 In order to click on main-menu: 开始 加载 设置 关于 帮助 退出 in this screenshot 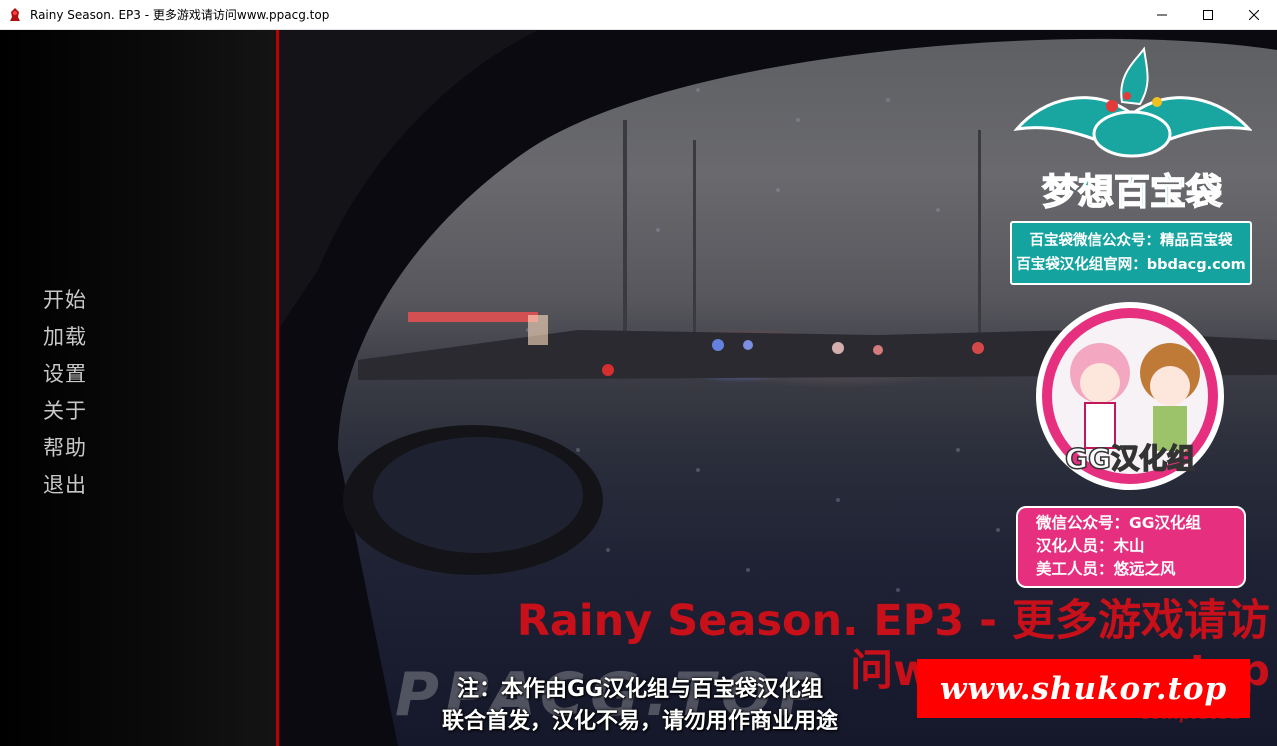, I will do `click(65, 393)`.